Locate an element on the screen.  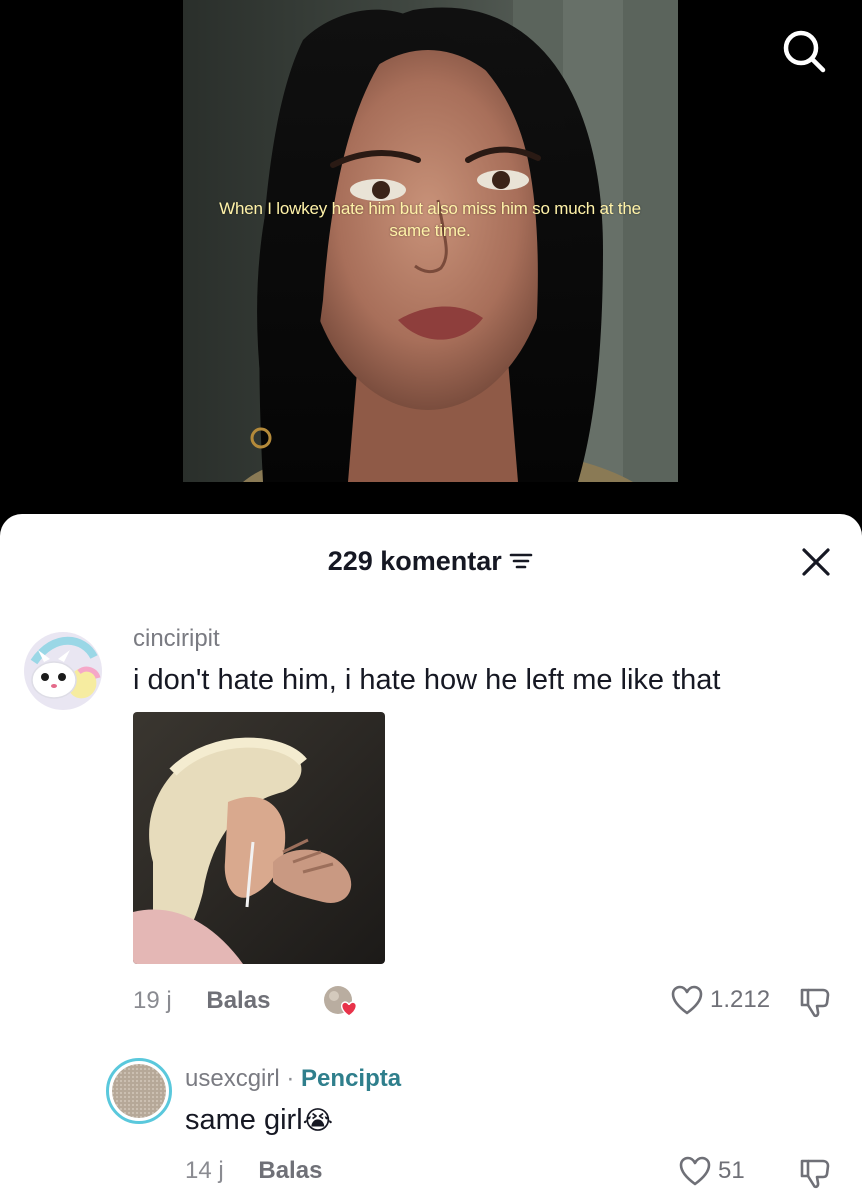
heart-icon is located at coordinates (349, 1009).